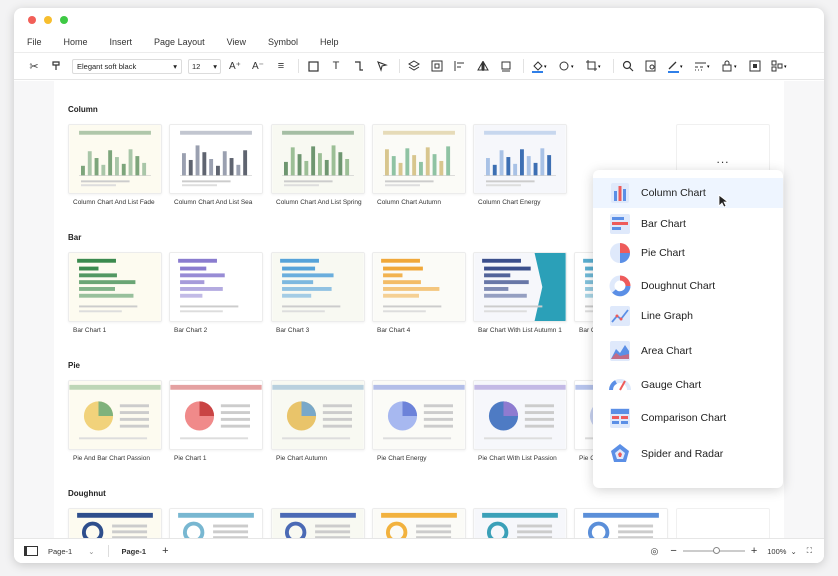 This screenshot has height=576, width=838. I want to click on menu-insert: Insert, so click(121, 42).